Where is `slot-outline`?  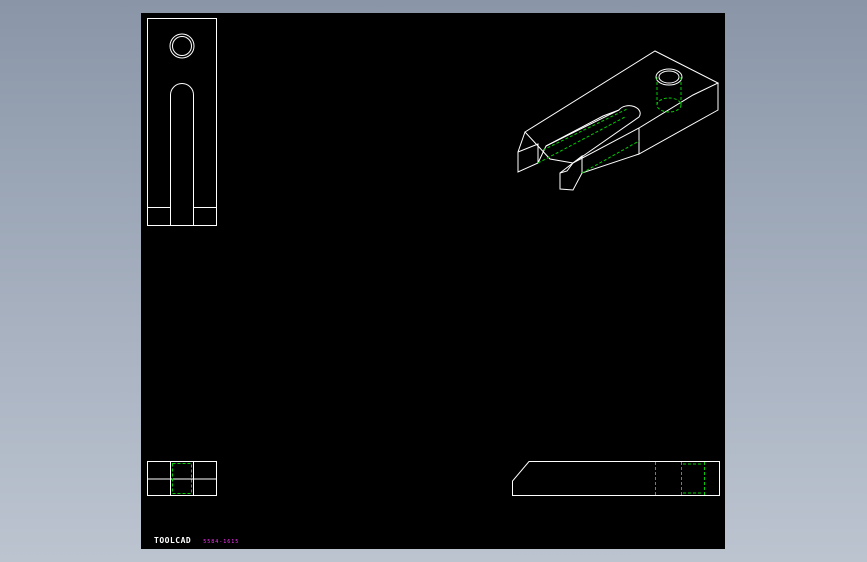
slot-outline is located at coordinates (182, 154).